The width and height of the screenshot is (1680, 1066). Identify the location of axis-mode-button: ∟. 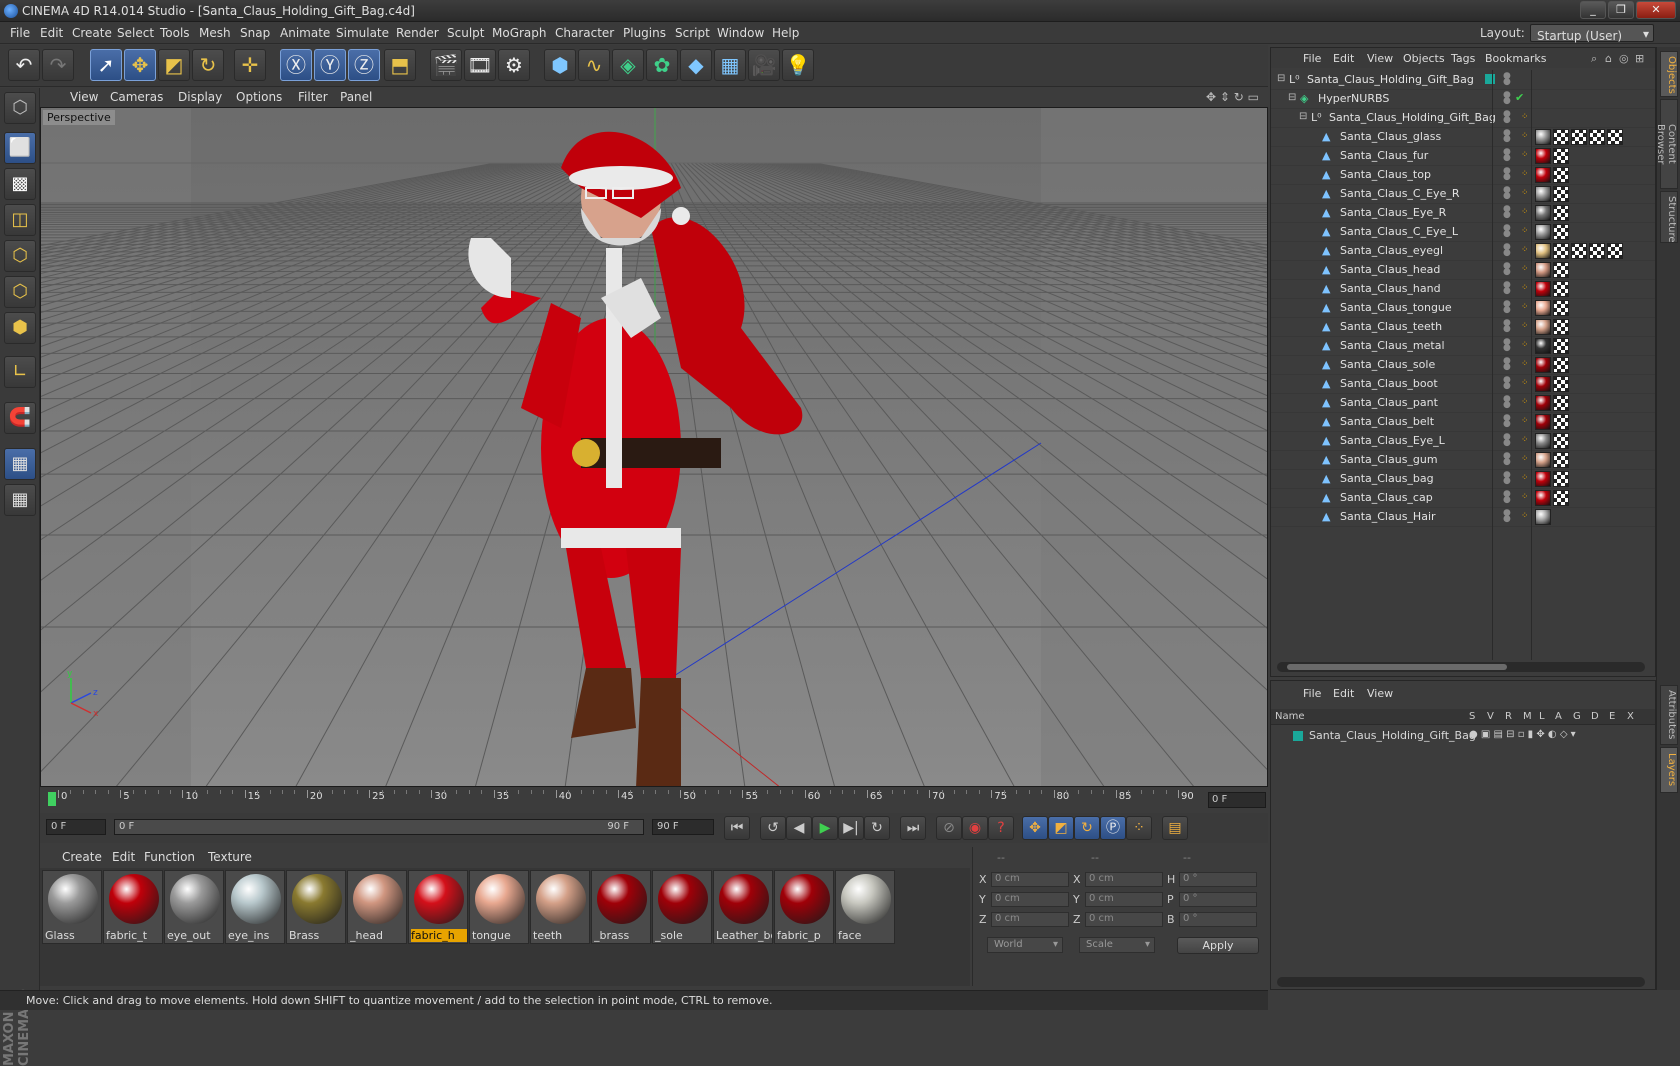
(20, 372).